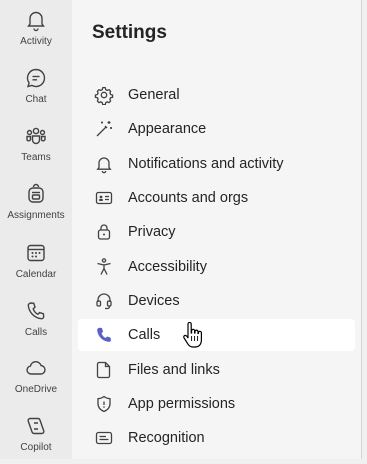 The width and height of the screenshot is (367, 464). I want to click on calendar-icon, so click(36, 253).